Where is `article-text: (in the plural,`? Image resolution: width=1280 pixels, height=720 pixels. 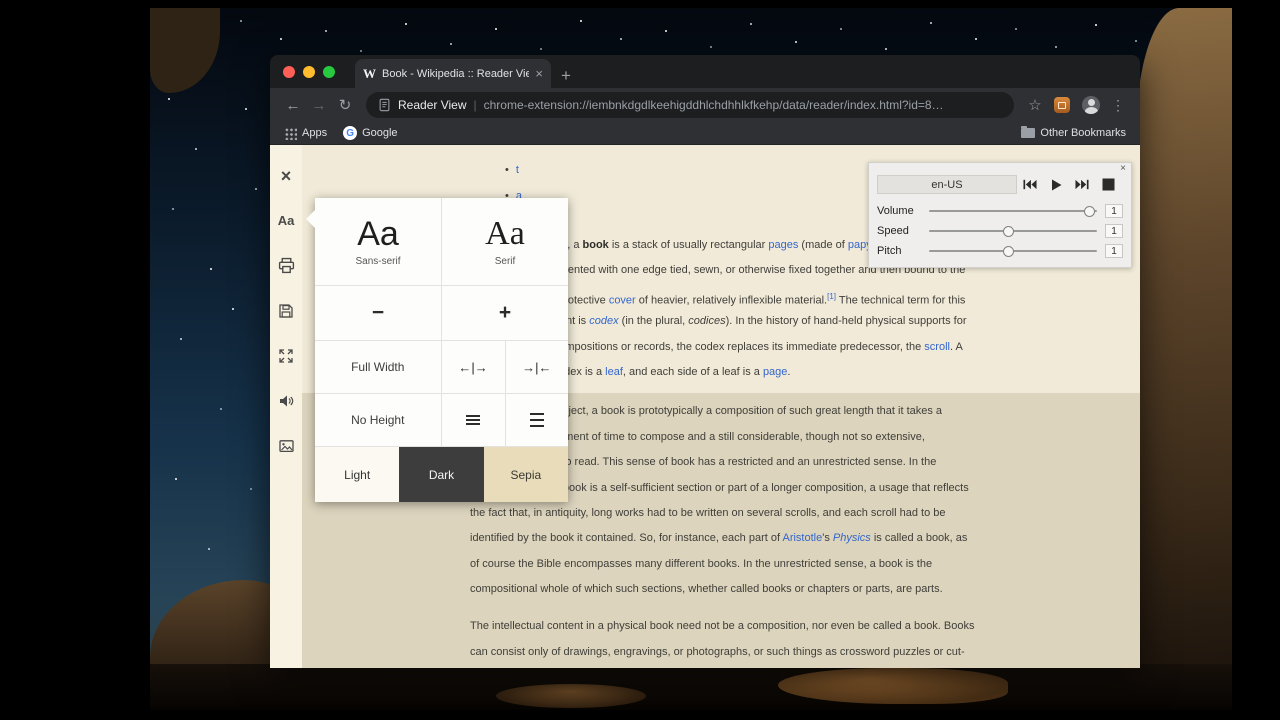
article-text: (in the plural, is located at coordinates (653, 321).